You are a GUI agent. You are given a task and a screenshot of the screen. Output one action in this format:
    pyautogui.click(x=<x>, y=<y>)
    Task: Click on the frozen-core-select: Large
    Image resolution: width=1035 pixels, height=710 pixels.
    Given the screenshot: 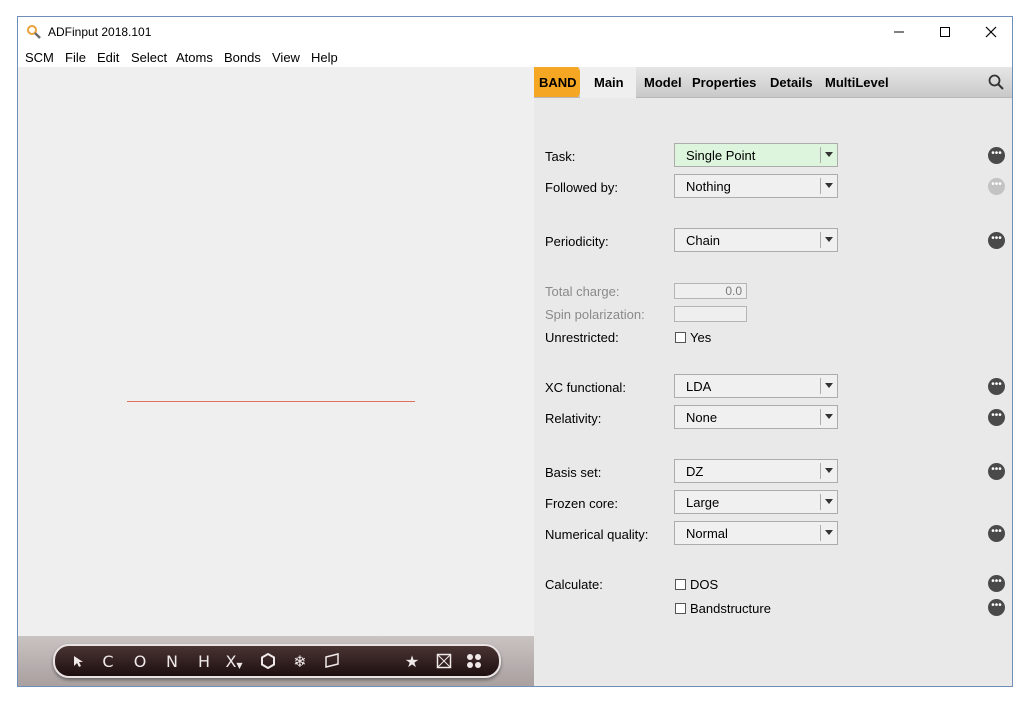 What is the action you would take?
    pyautogui.click(x=756, y=502)
    